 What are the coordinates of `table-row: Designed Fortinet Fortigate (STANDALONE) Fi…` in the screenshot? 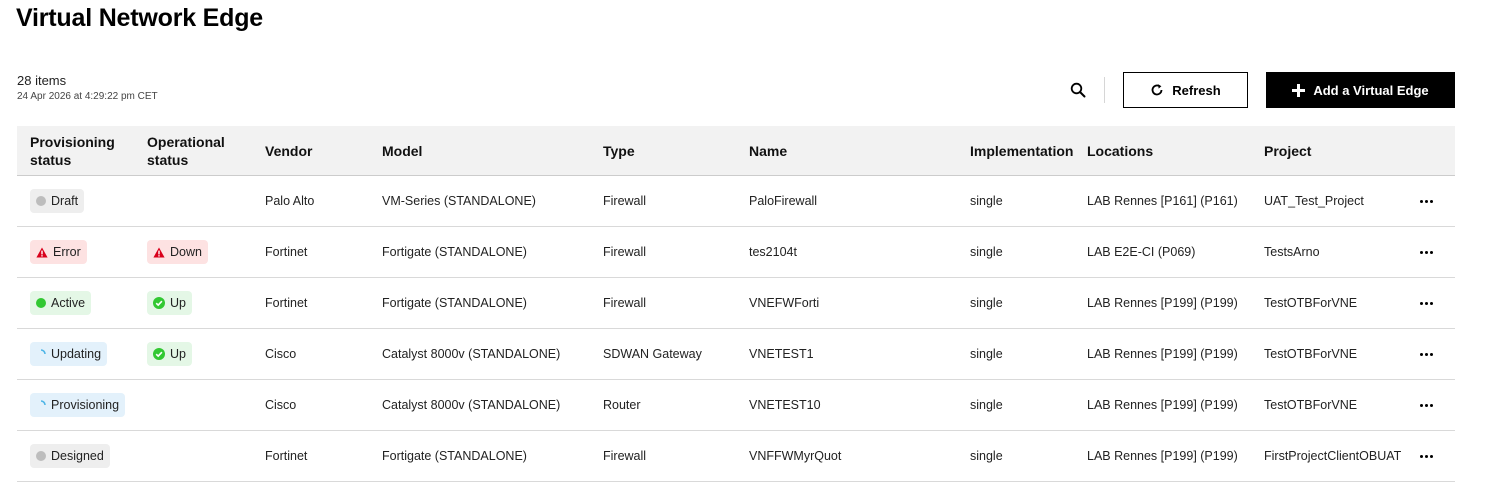 It's located at (736, 456).